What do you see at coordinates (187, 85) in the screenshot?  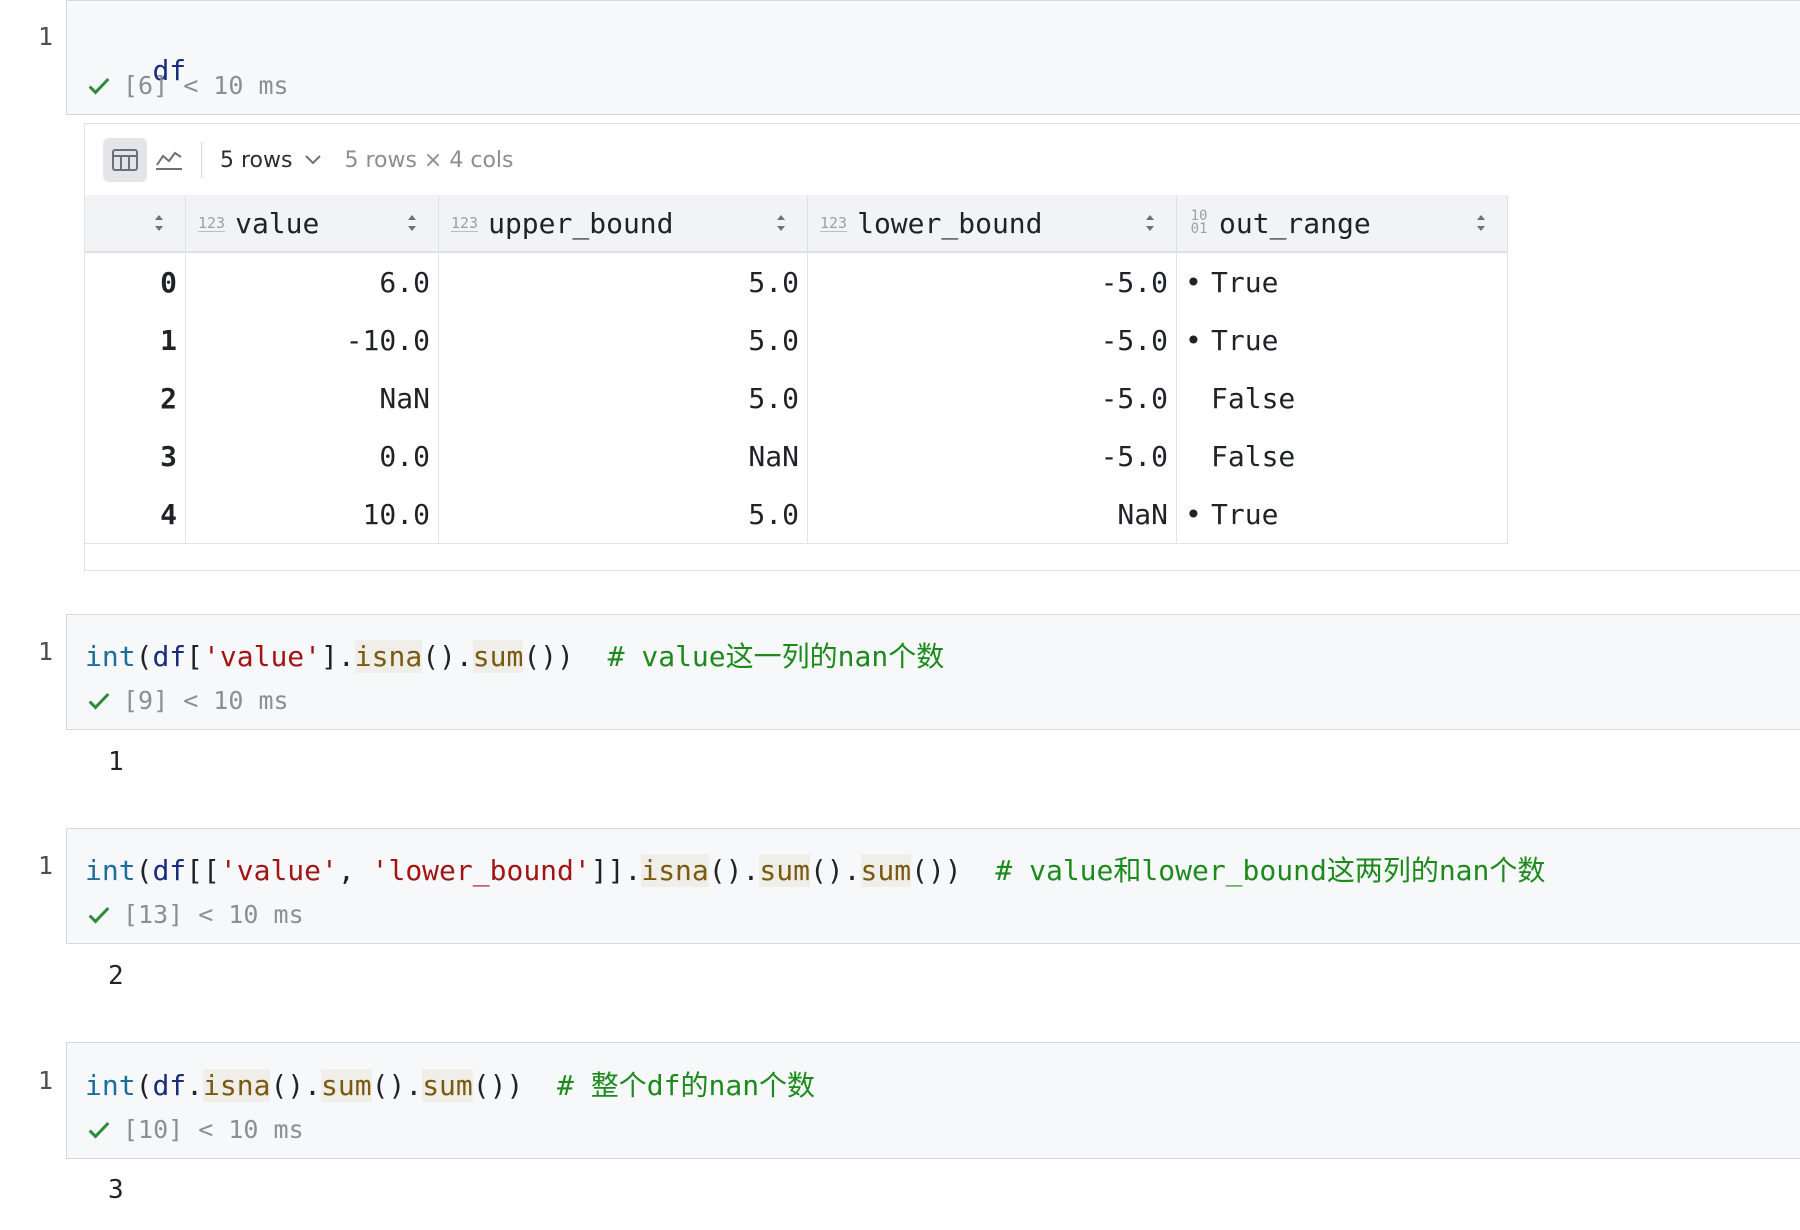 I see `execution-status: [6] < 10 ms` at bounding box center [187, 85].